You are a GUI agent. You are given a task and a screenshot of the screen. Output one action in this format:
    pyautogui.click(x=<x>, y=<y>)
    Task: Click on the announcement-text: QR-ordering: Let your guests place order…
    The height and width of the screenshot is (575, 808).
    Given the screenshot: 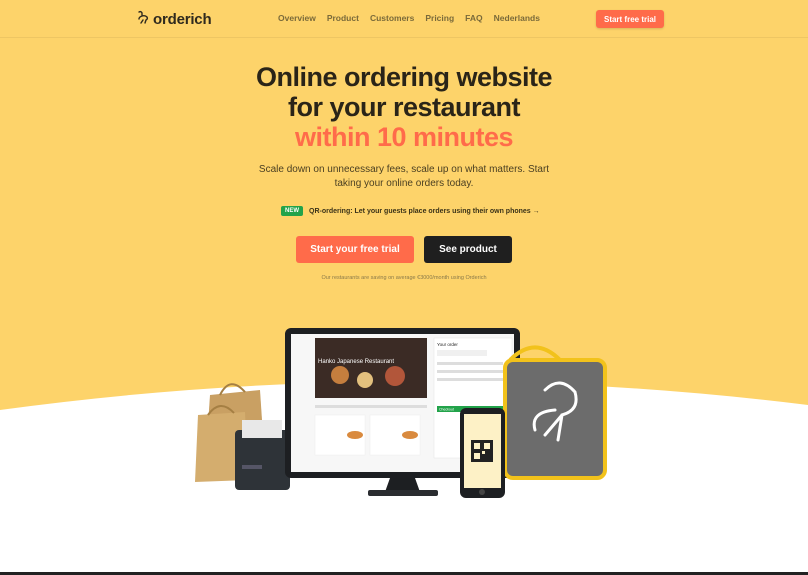 What is the action you would take?
    pyautogui.click(x=424, y=211)
    